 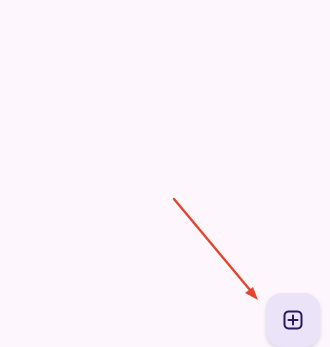 I want to click on add-box-icon, so click(x=293, y=320).